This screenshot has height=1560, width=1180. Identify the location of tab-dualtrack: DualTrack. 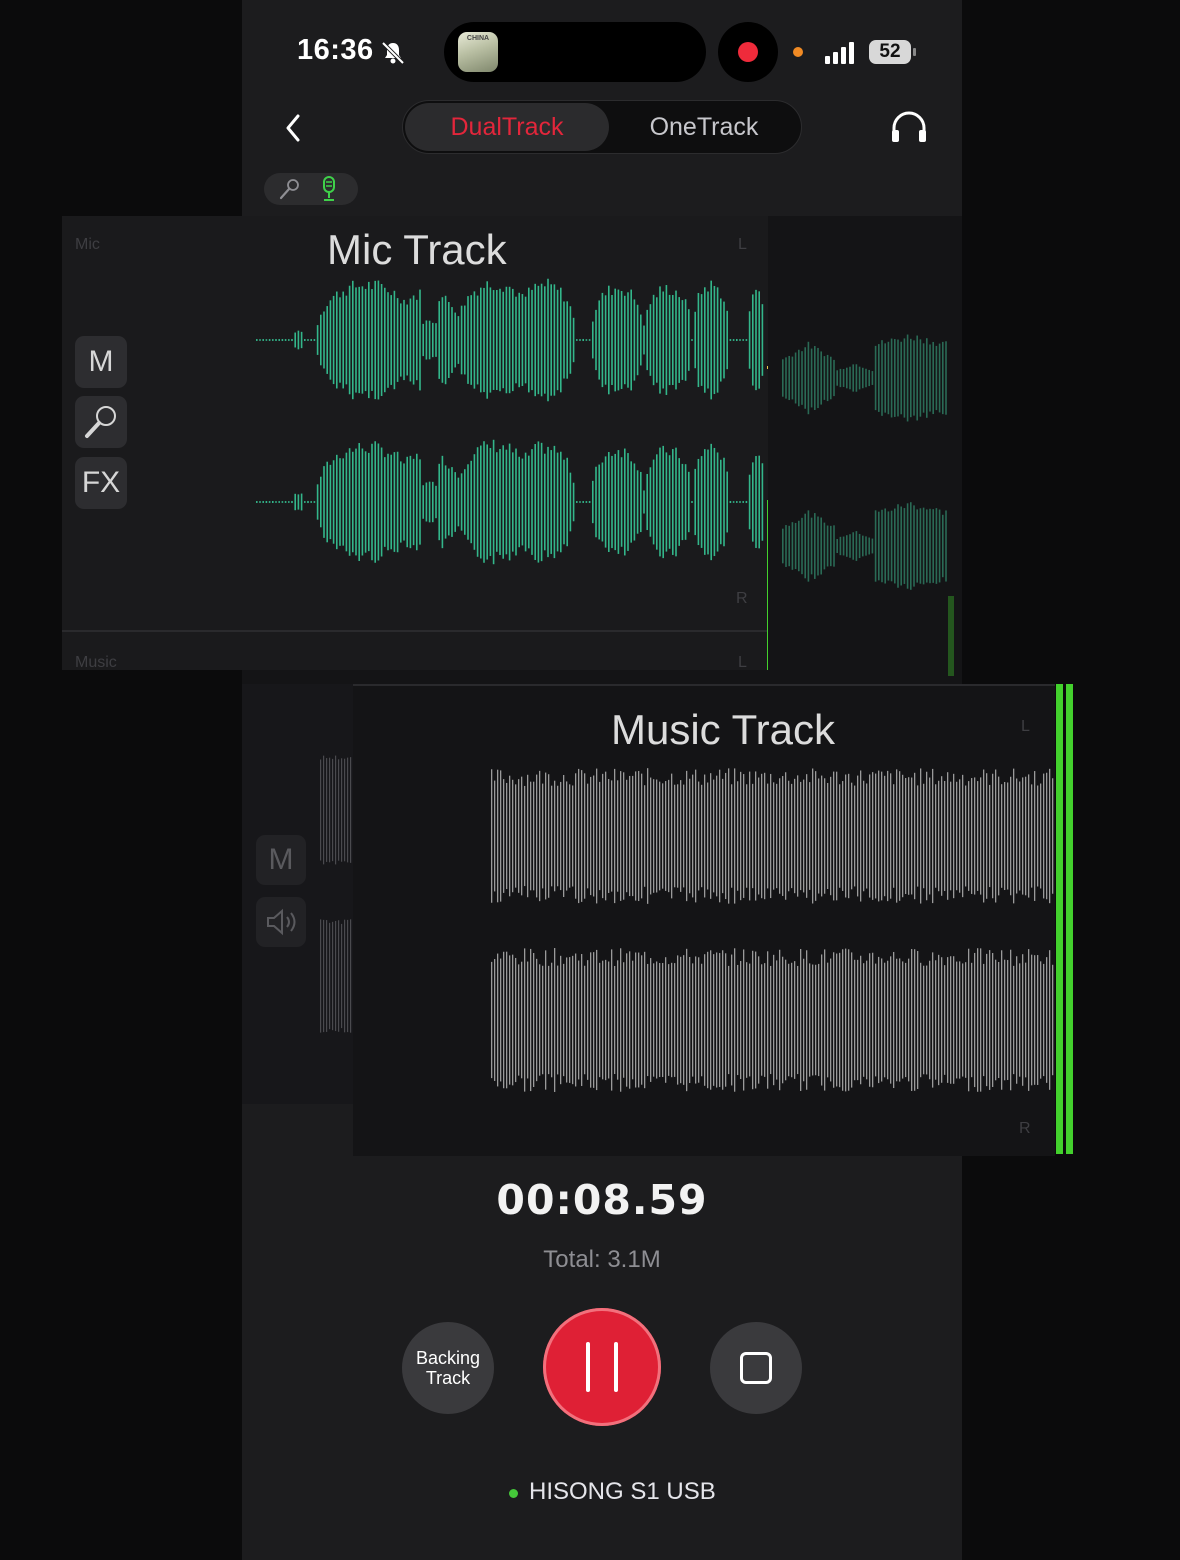
(507, 127).